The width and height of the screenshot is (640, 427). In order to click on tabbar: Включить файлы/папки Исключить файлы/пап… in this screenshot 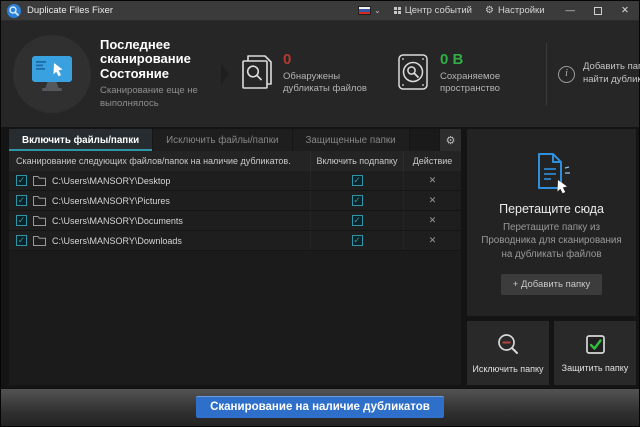, I will do `click(235, 140)`.